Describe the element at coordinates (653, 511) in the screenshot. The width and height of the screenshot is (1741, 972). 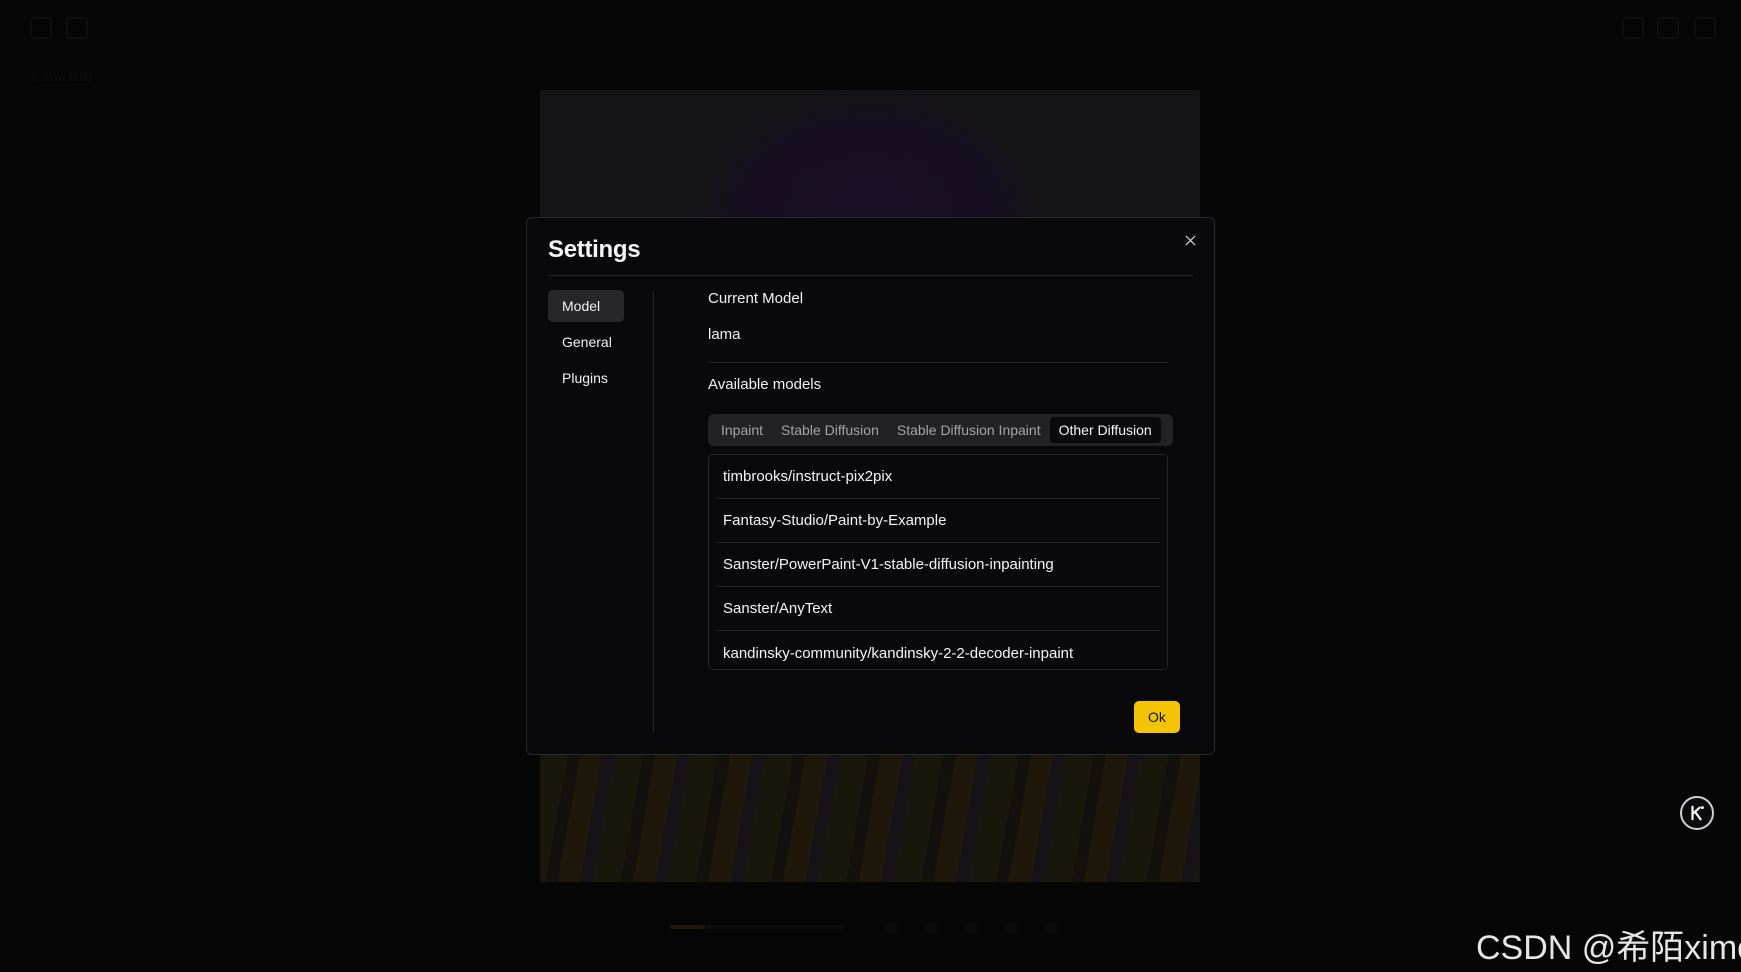
I see `nav-divider` at that location.